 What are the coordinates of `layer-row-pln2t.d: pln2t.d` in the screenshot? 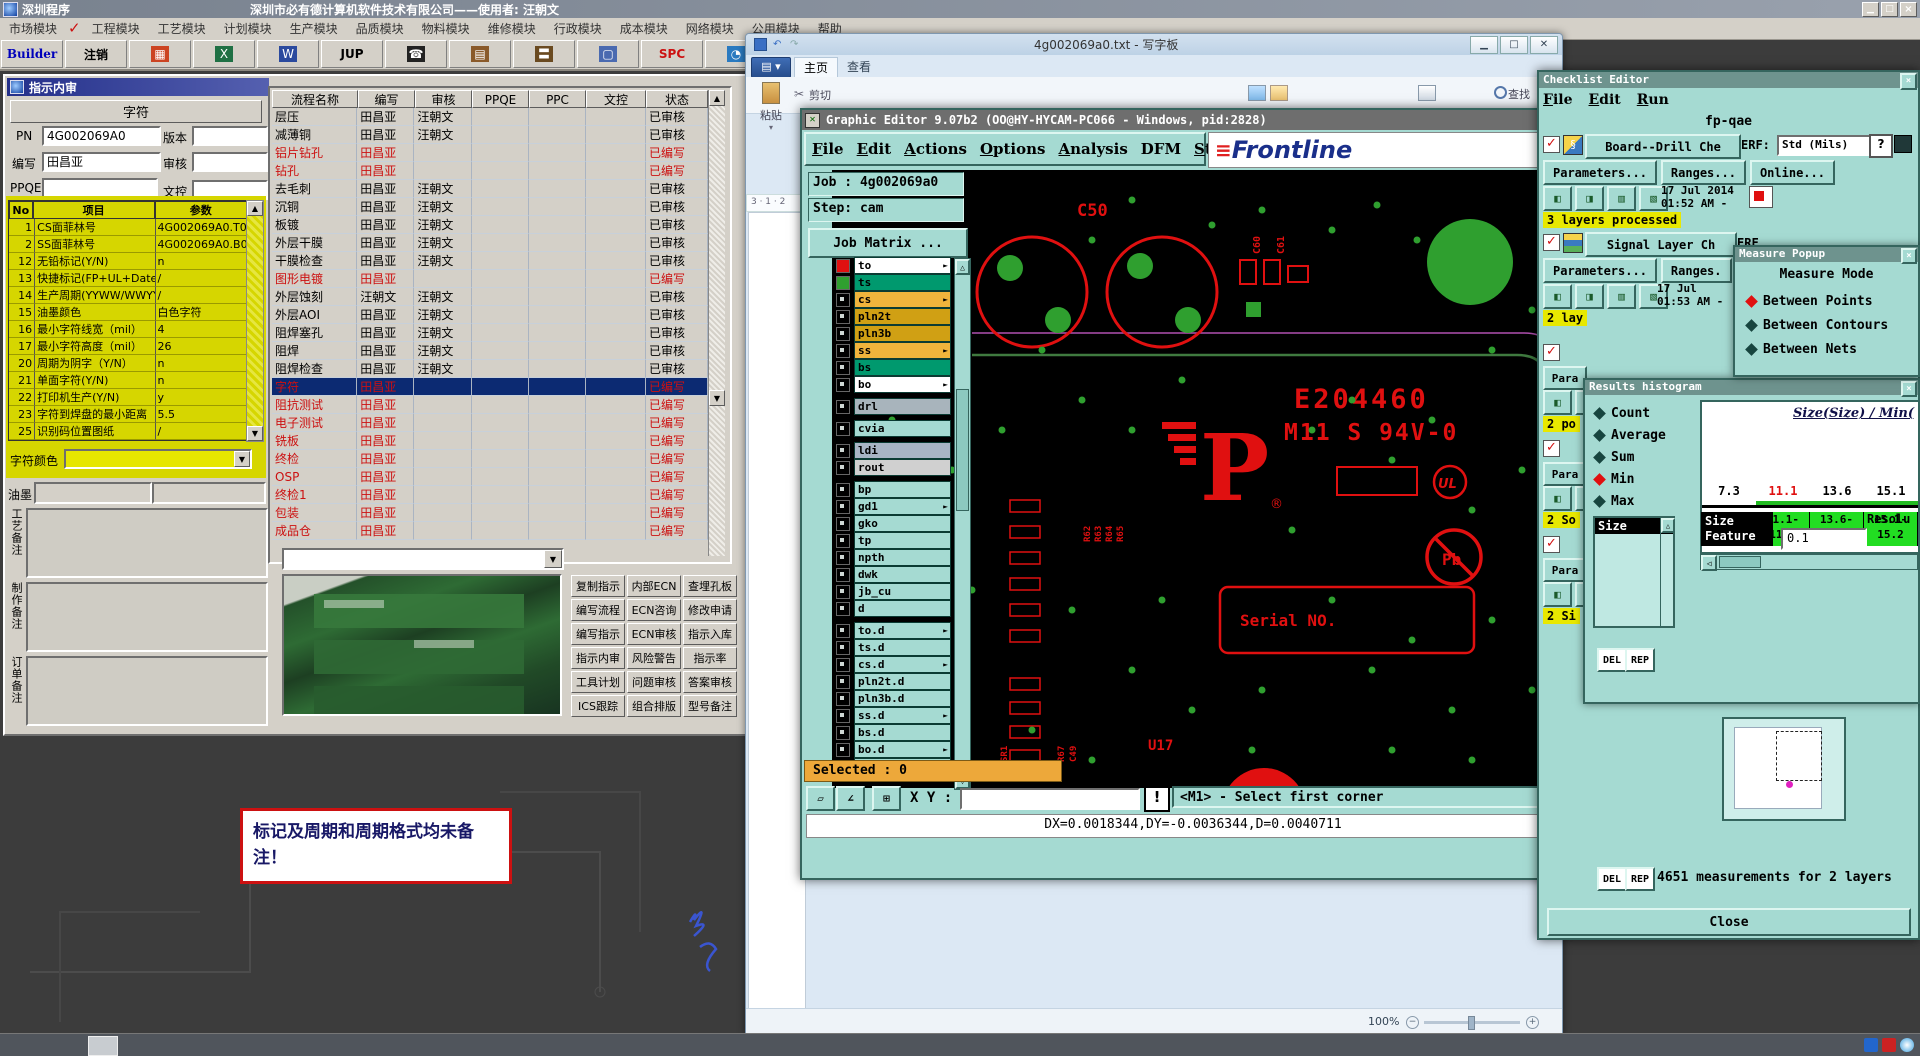 It's located at (894, 681).